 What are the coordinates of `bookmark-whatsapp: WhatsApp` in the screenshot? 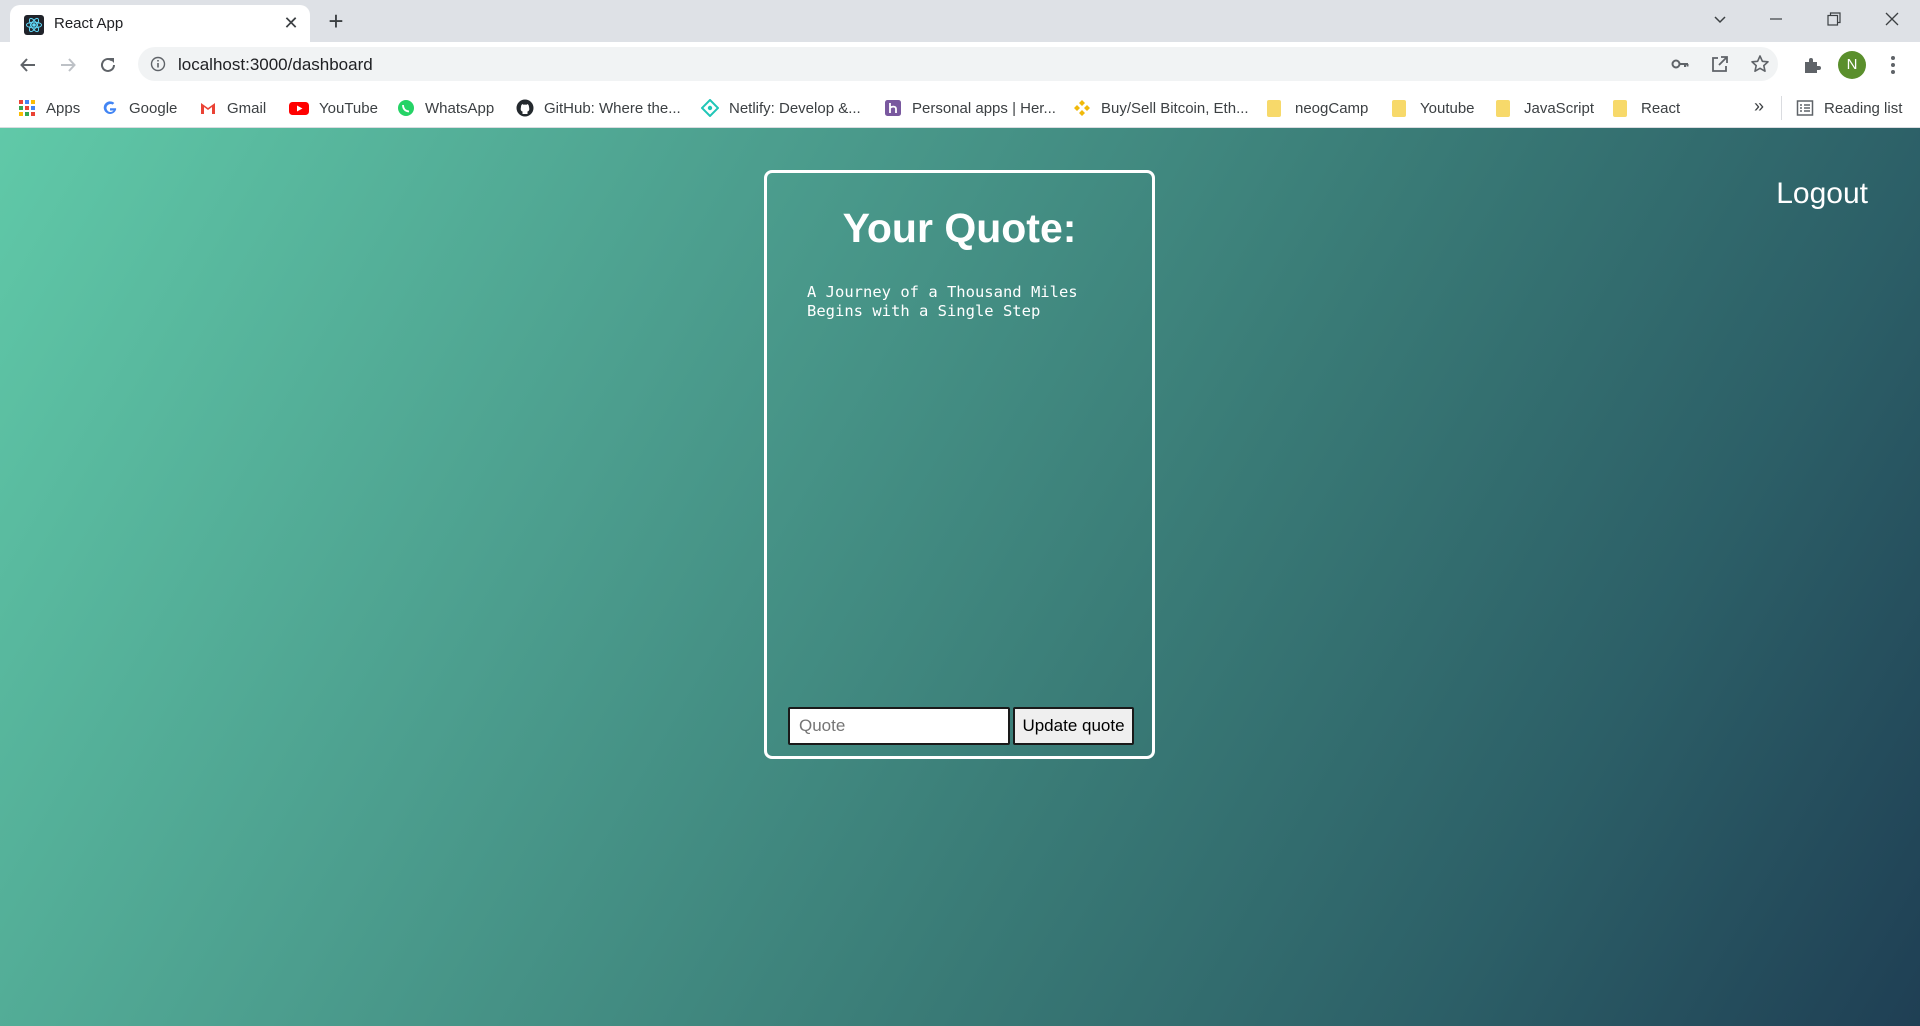 It's located at (445, 108).